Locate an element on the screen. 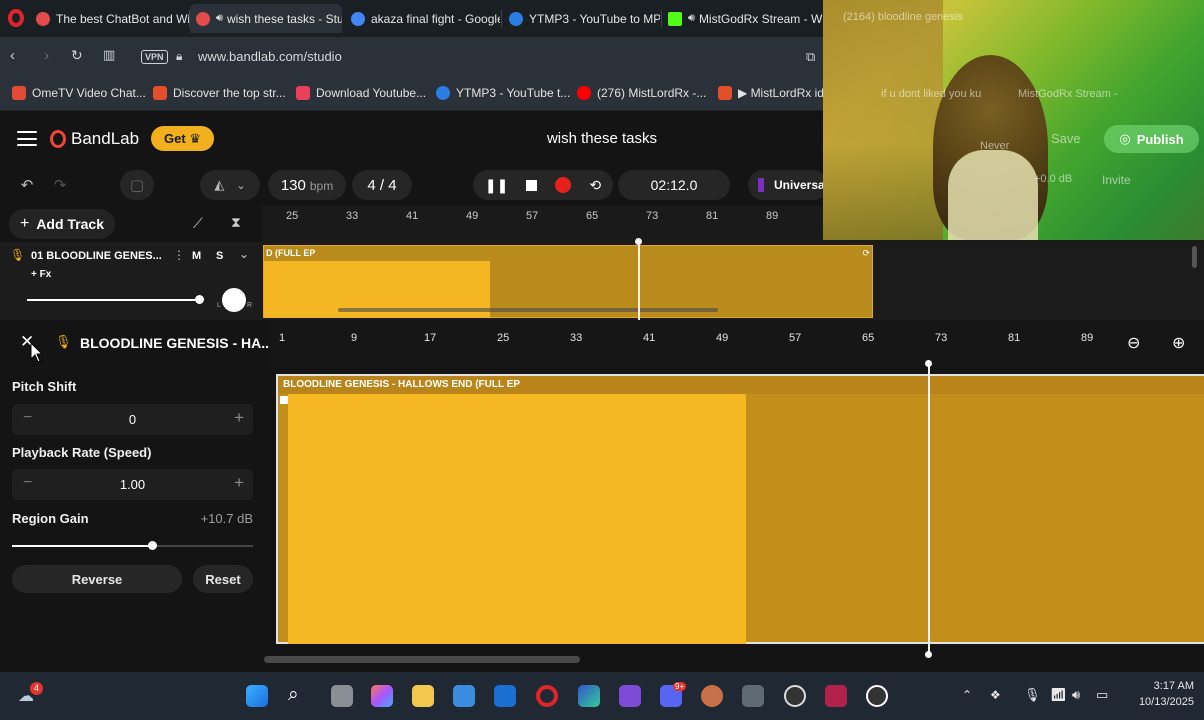 Image resolution: width=1204 pixels, height=720 pixels. loop-handle-icon: ⟳ is located at coordinates (866, 253).